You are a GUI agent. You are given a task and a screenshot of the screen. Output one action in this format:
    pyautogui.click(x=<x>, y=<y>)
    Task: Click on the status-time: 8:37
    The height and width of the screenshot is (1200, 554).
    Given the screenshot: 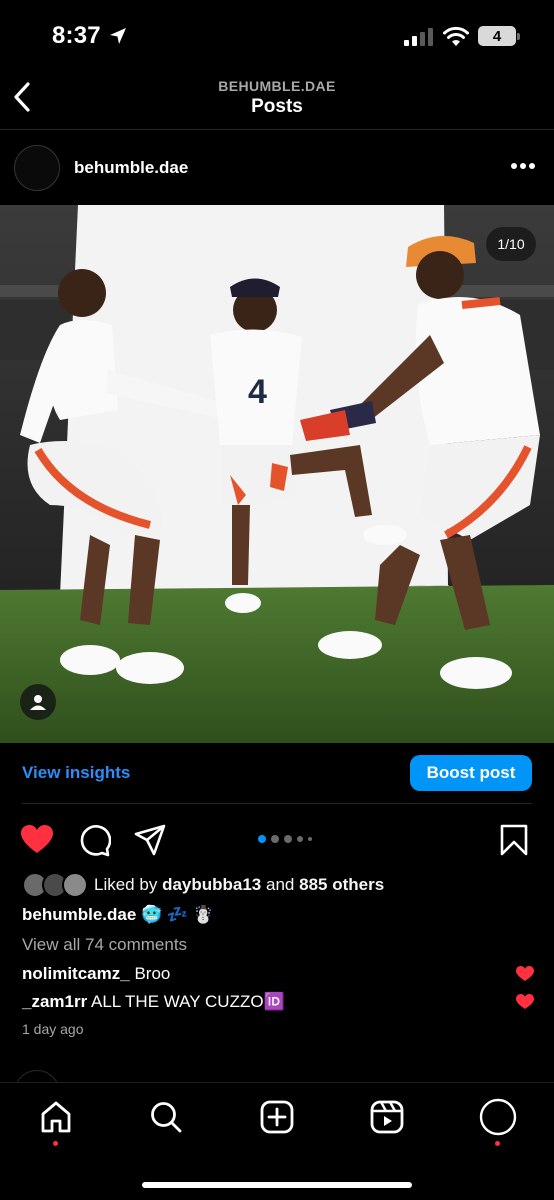 What is the action you would take?
    pyautogui.click(x=76, y=35)
    